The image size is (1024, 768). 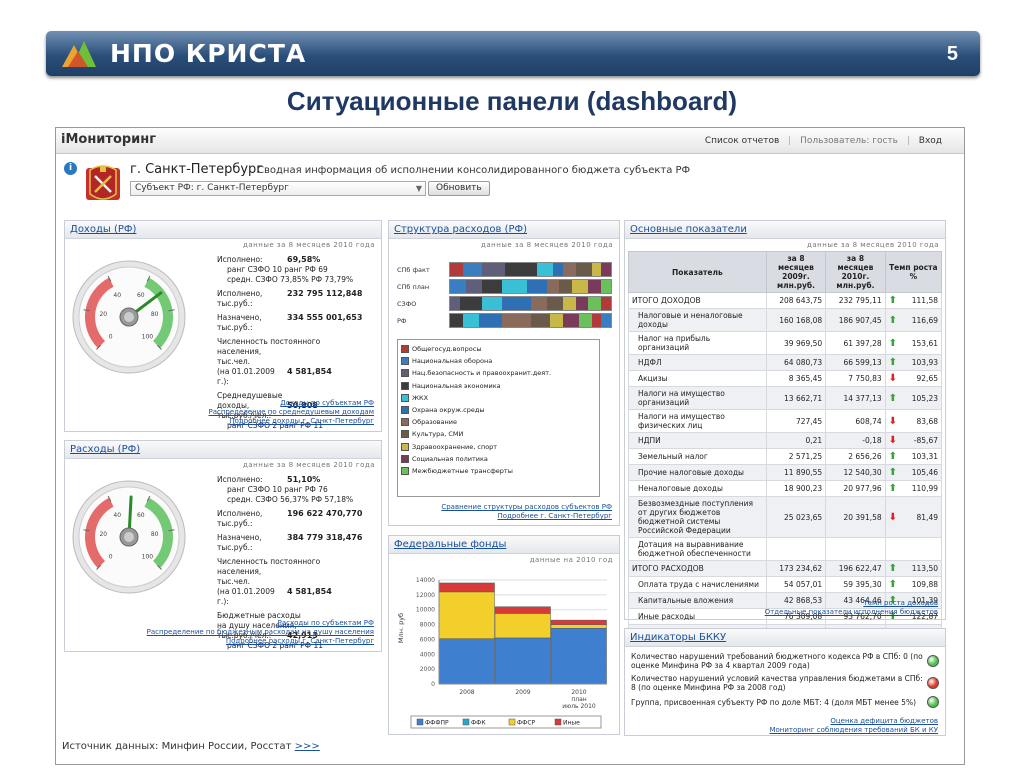 What do you see at coordinates (504, 545) in the screenshot?
I see `funds-title-link: Федеральные фонды` at bounding box center [504, 545].